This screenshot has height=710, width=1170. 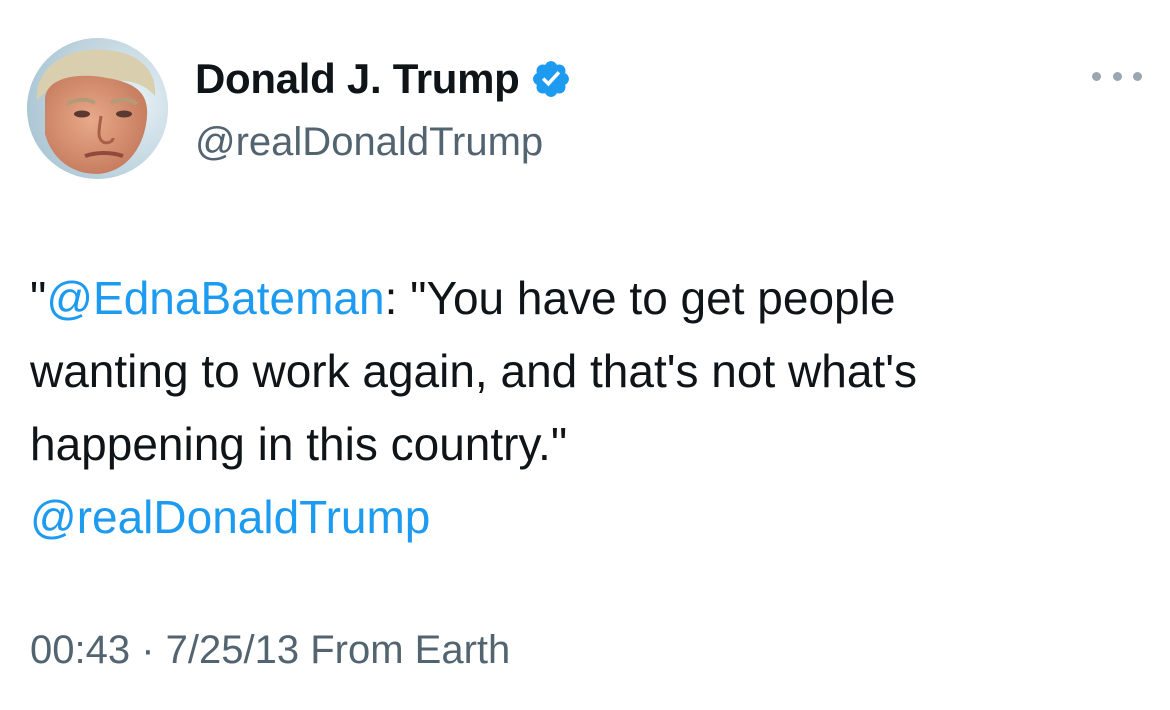 What do you see at coordinates (410, 650) in the screenshot?
I see `tweet-source: From Earth` at bounding box center [410, 650].